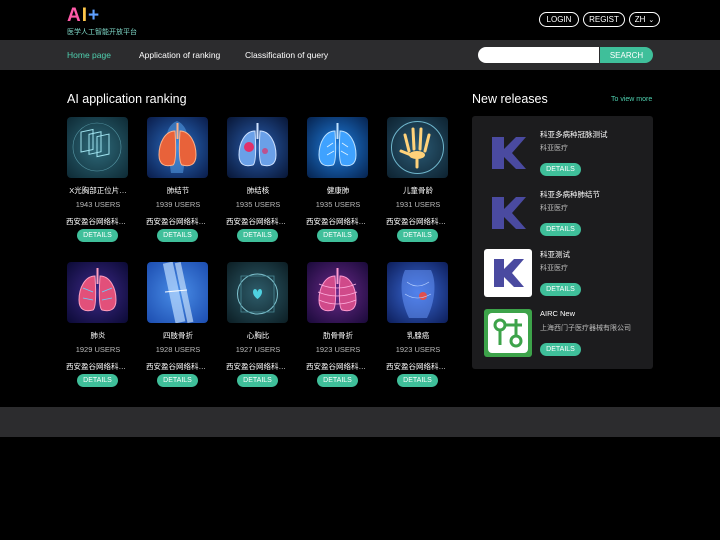 This screenshot has width=720, height=540. I want to click on release-name: 科亚多病种冠脉测试, so click(574, 134).